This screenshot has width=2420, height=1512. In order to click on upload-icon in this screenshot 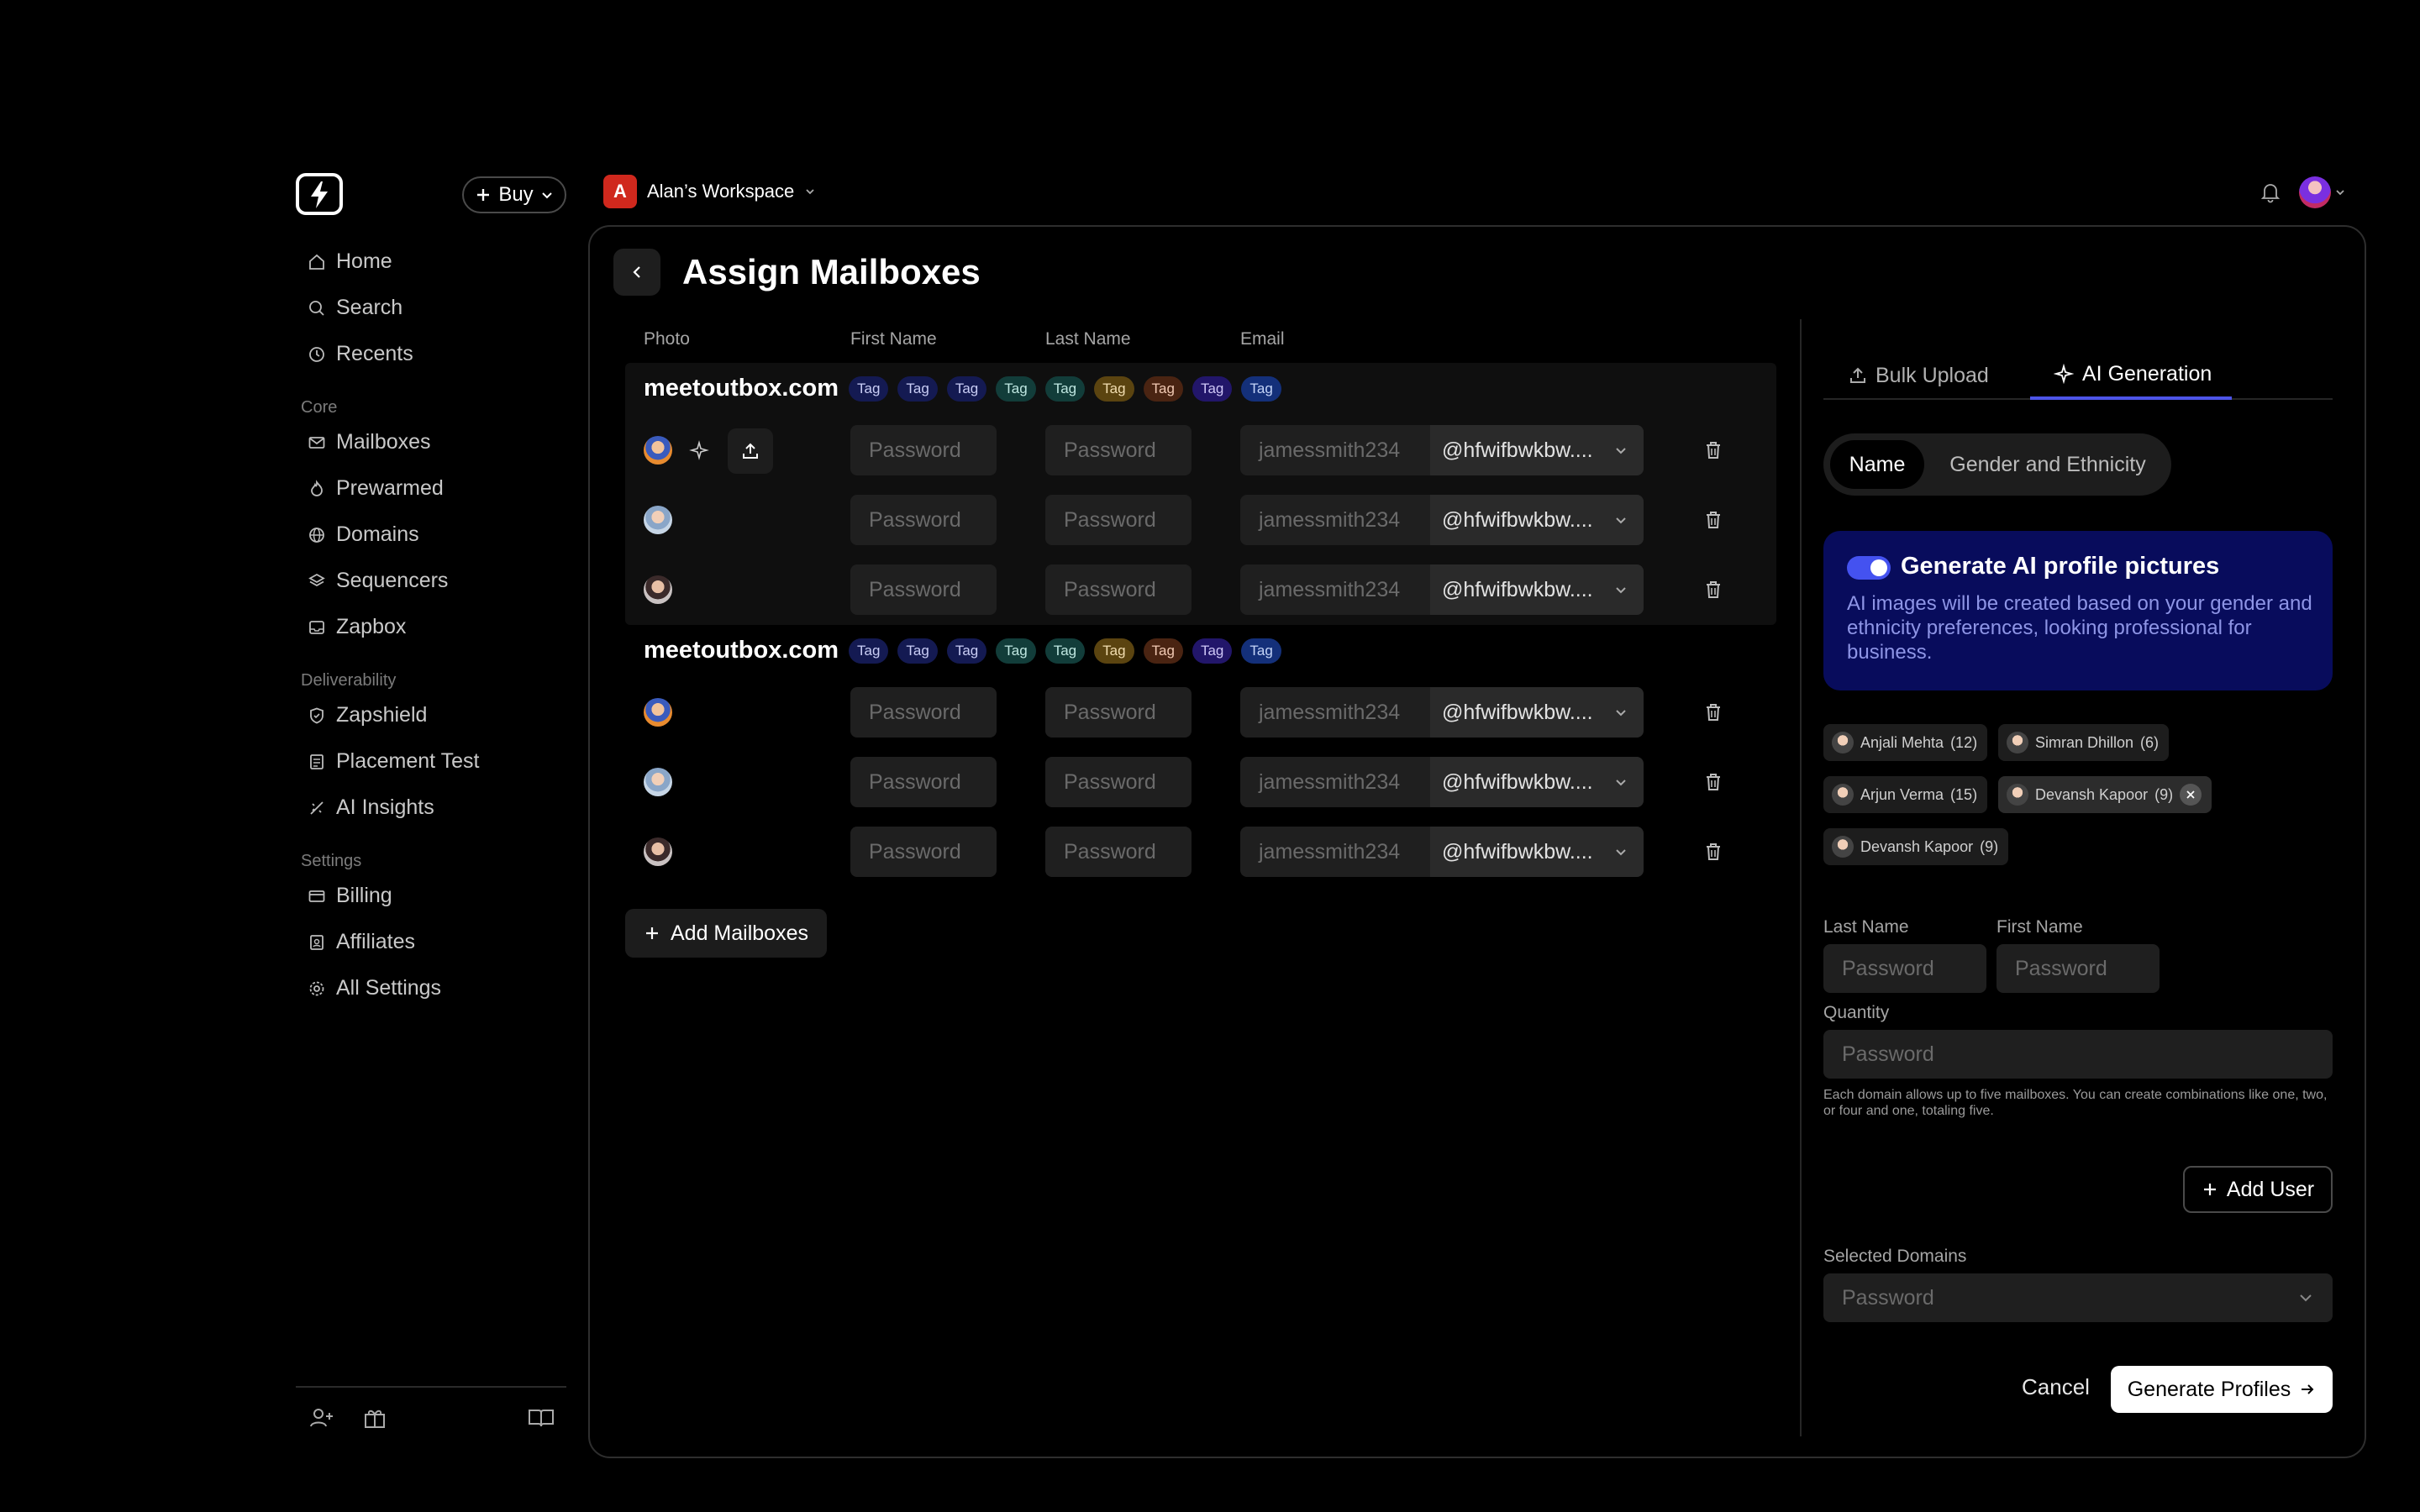, I will do `click(750, 451)`.